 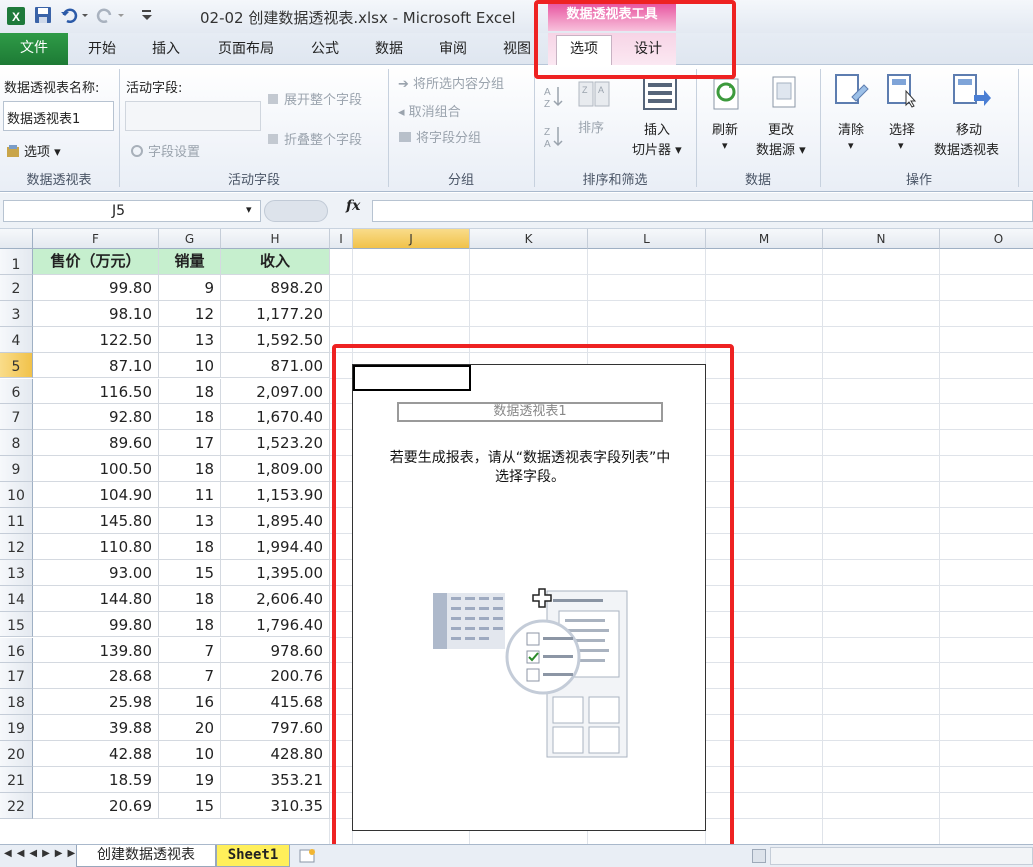 I want to click on row-header-5: 5, so click(x=16, y=365).